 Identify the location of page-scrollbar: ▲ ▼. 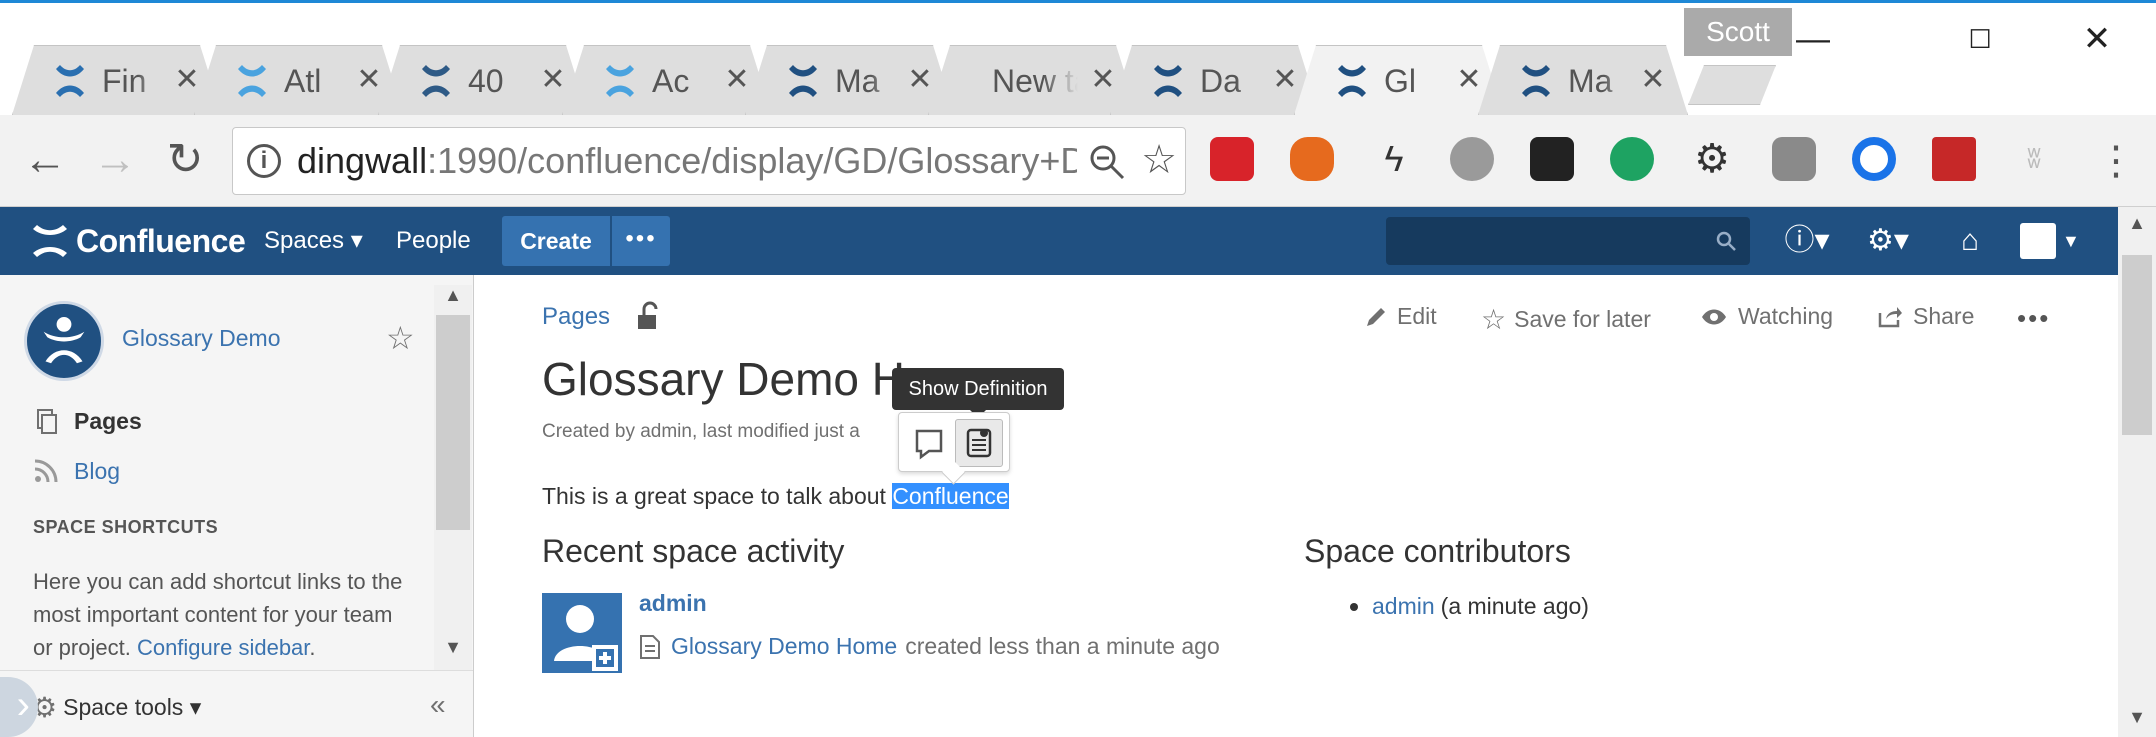
(2137, 472).